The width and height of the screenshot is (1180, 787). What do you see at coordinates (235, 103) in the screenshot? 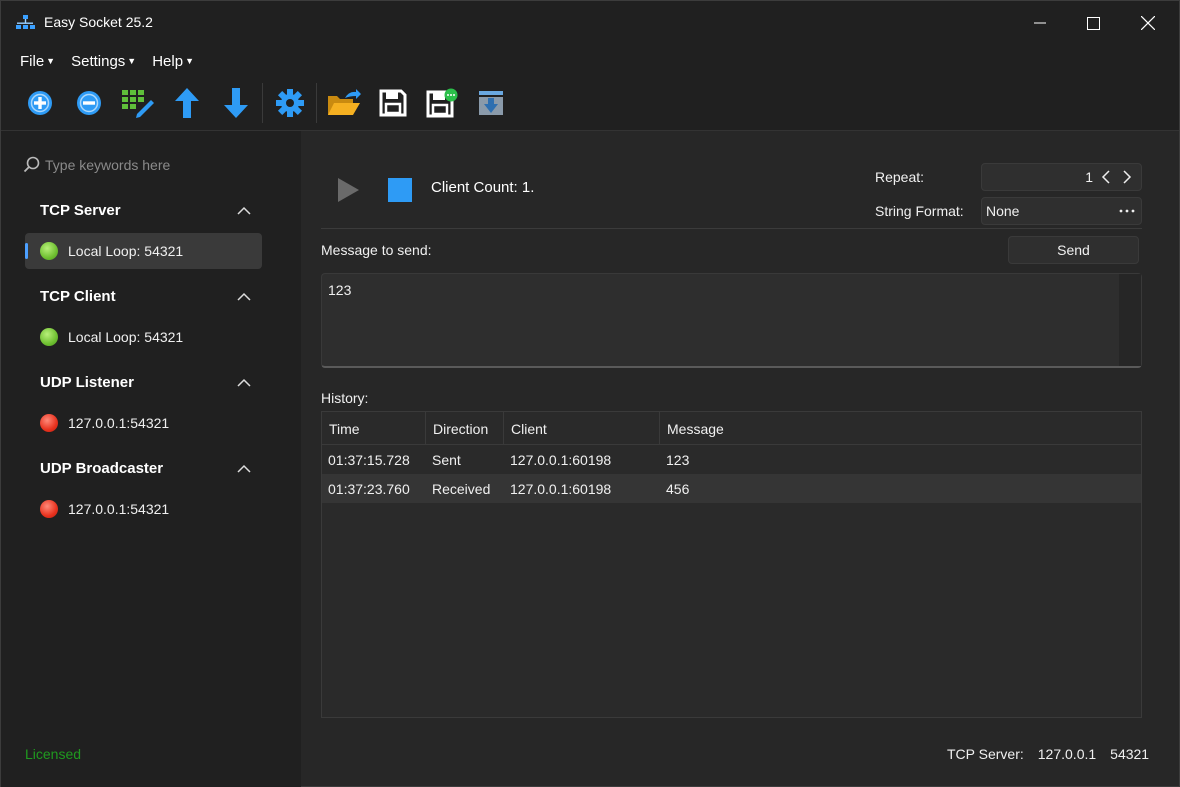
I see `move-down-button` at bounding box center [235, 103].